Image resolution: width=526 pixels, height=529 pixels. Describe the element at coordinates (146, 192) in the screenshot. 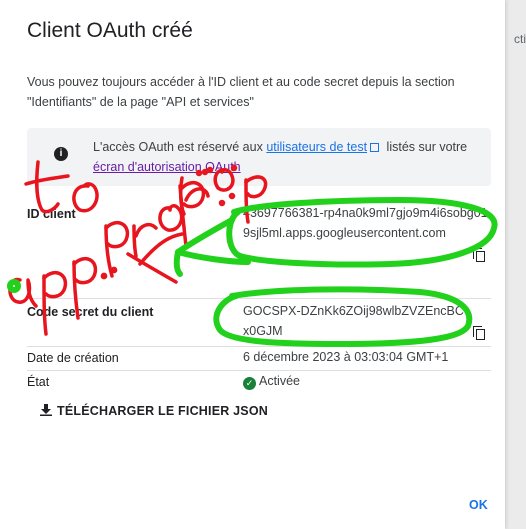

I see `annotation-red-to` at that location.